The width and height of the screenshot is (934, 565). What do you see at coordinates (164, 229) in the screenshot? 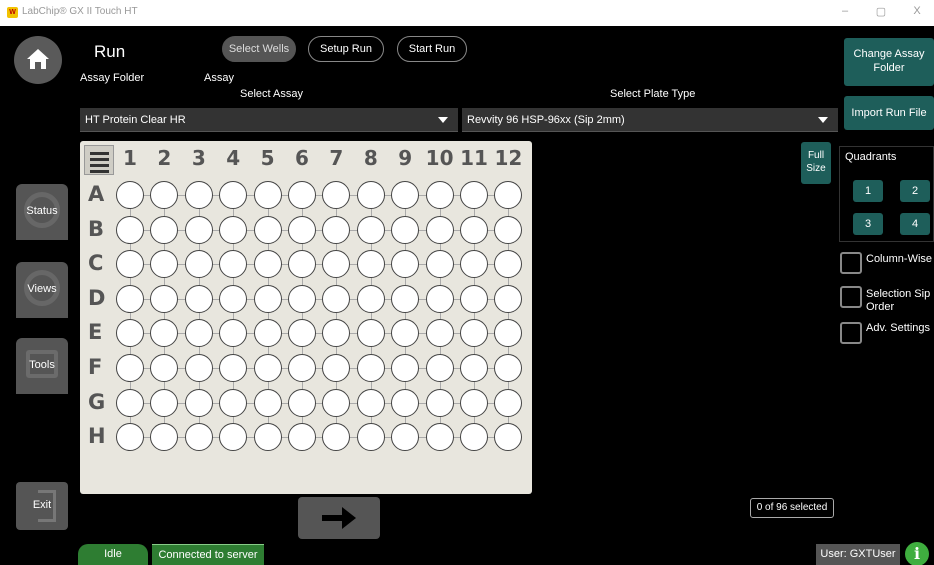
I see `well-B2` at bounding box center [164, 229].